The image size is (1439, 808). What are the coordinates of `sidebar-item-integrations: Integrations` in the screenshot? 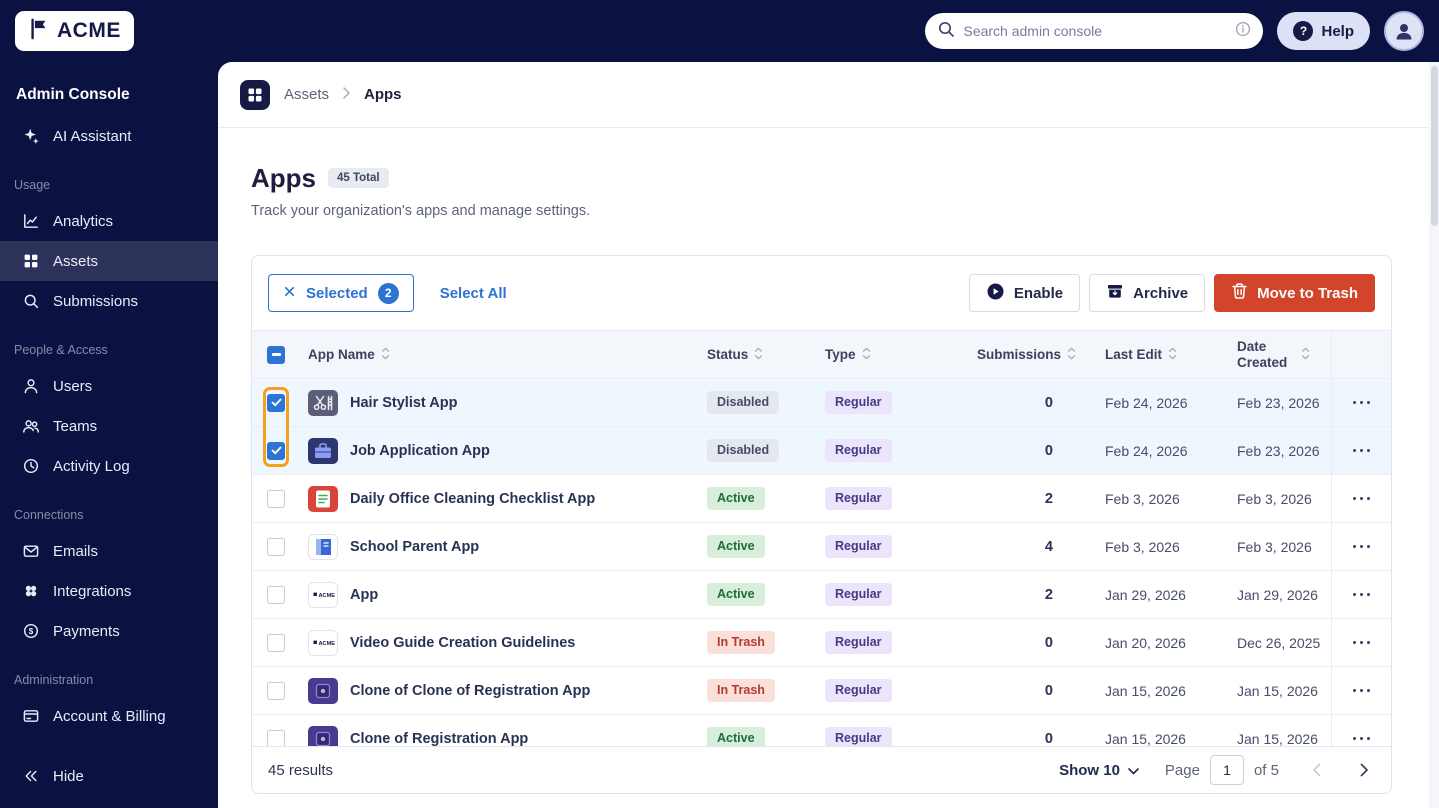 It's located at (109, 591).